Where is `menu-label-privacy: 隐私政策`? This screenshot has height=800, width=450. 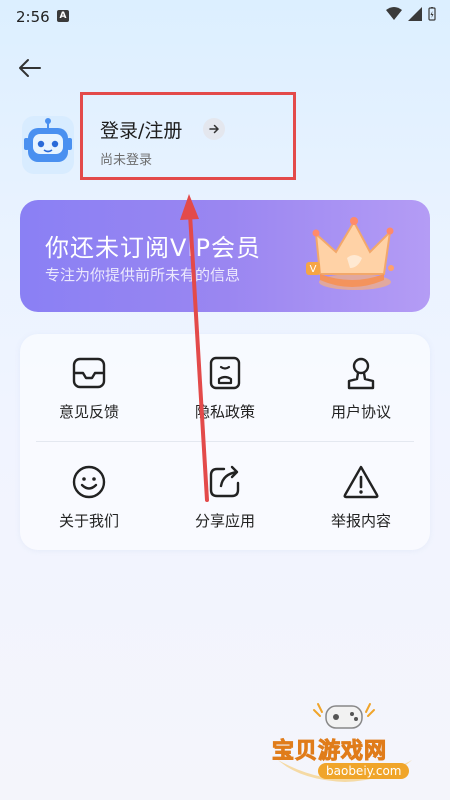 menu-label-privacy: 隐私政策 is located at coordinates (224, 412).